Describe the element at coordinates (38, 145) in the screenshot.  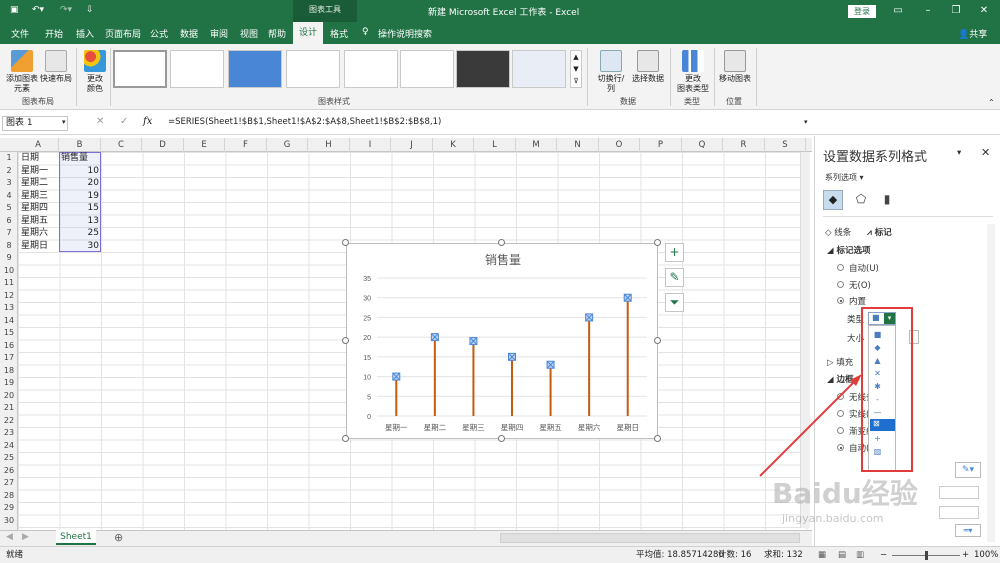
I see `column-header: A` at that location.